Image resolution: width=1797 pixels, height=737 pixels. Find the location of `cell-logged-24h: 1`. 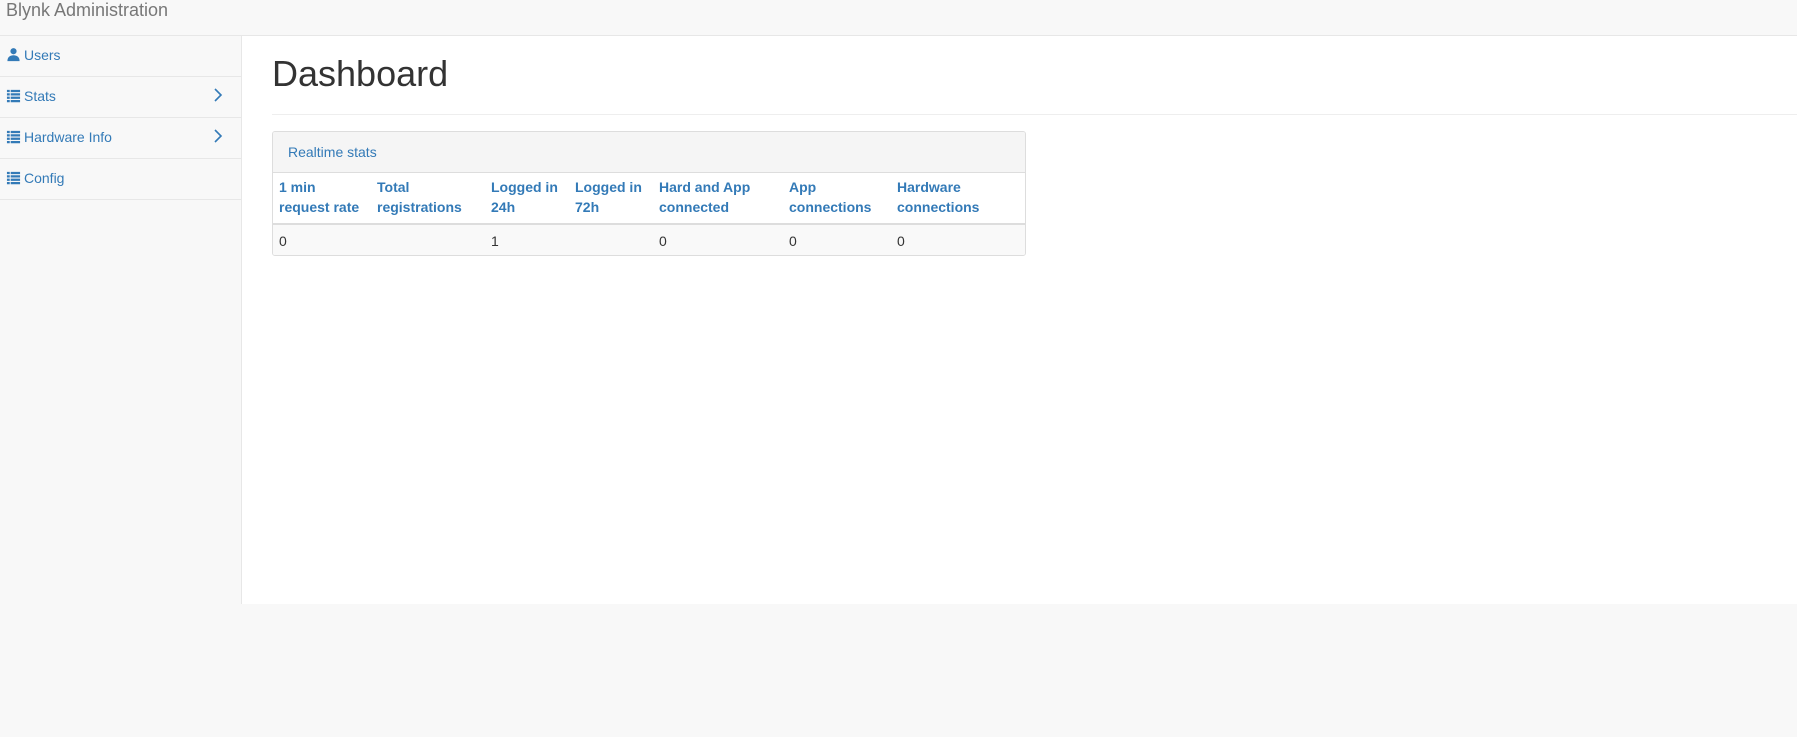

cell-logged-24h: 1 is located at coordinates (527, 239).